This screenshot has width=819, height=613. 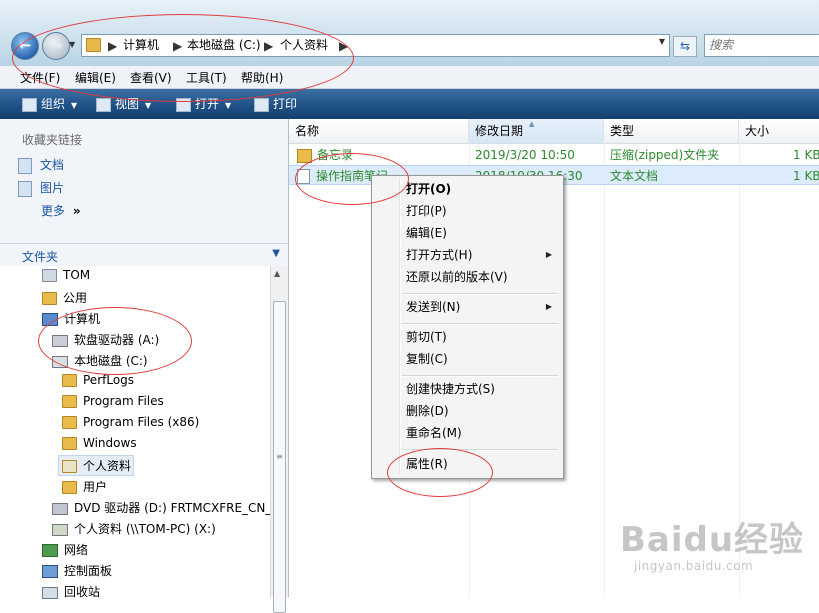 I want to click on menu-item-print: 打印(P), so click(x=426, y=211).